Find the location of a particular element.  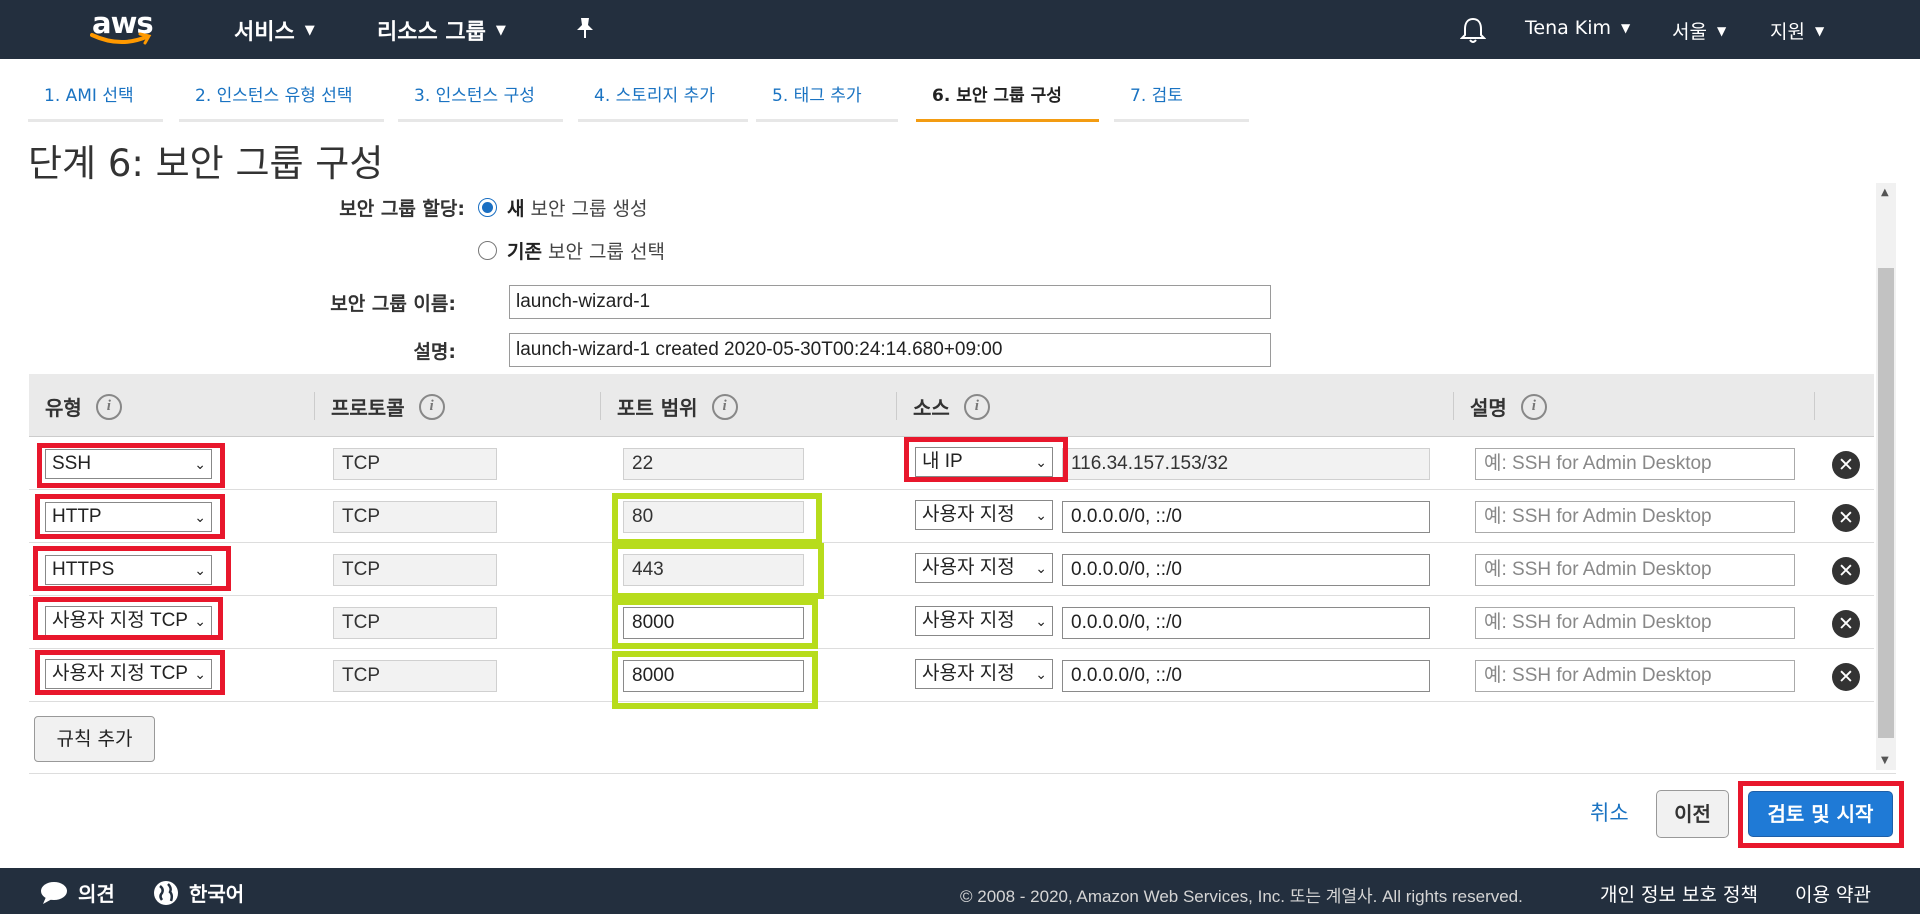

aws-logo: aws is located at coordinates (125, 28).